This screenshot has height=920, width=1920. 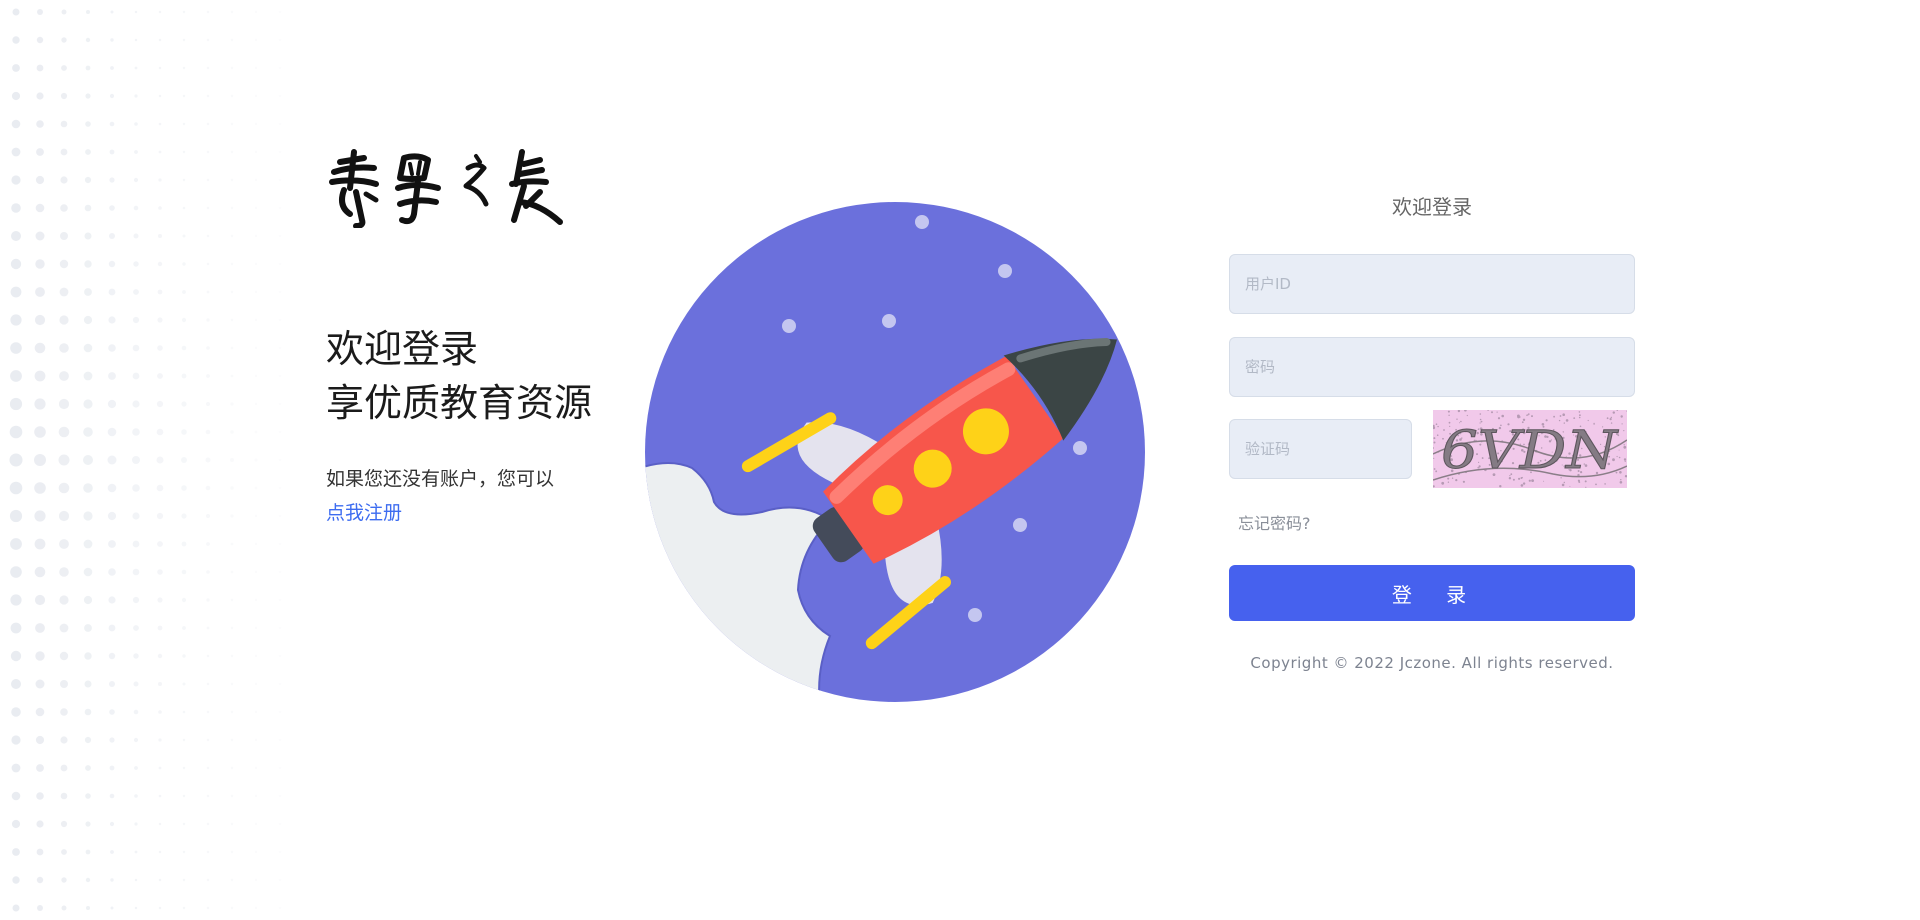 I want to click on rocket-illustration, so click(x=895, y=452).